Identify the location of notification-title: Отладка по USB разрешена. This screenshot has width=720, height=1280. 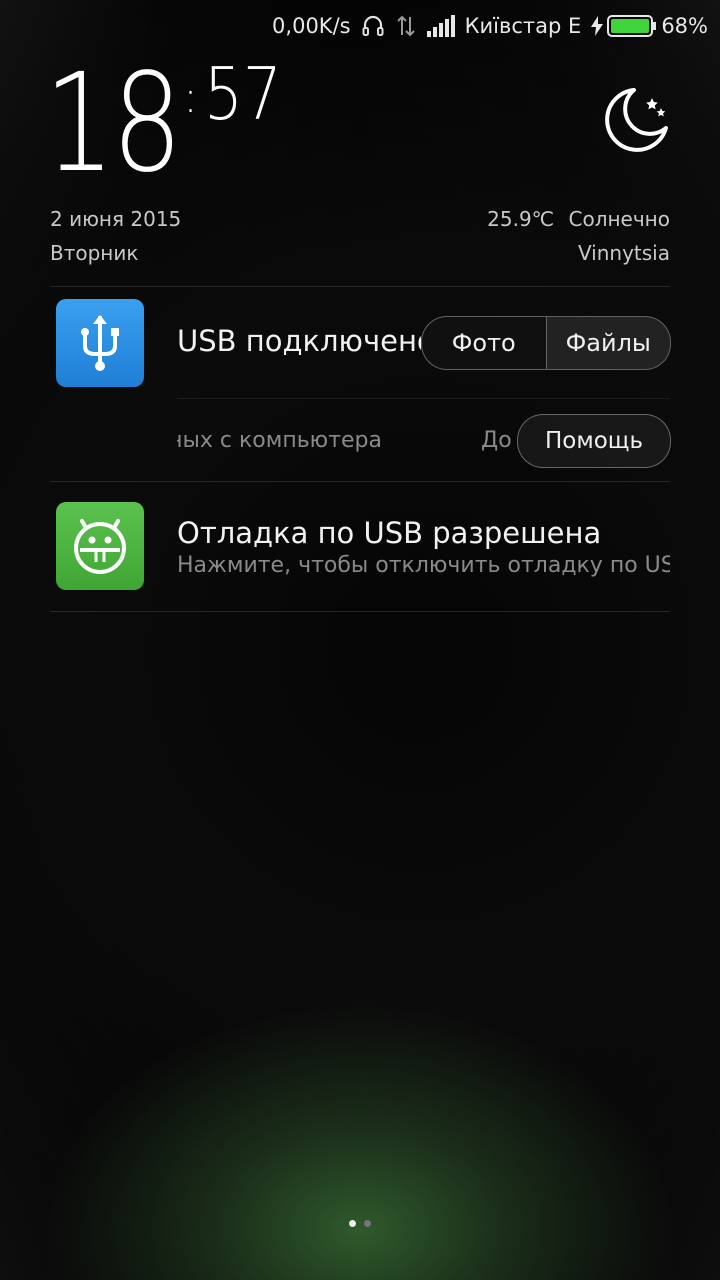
(389, 533).